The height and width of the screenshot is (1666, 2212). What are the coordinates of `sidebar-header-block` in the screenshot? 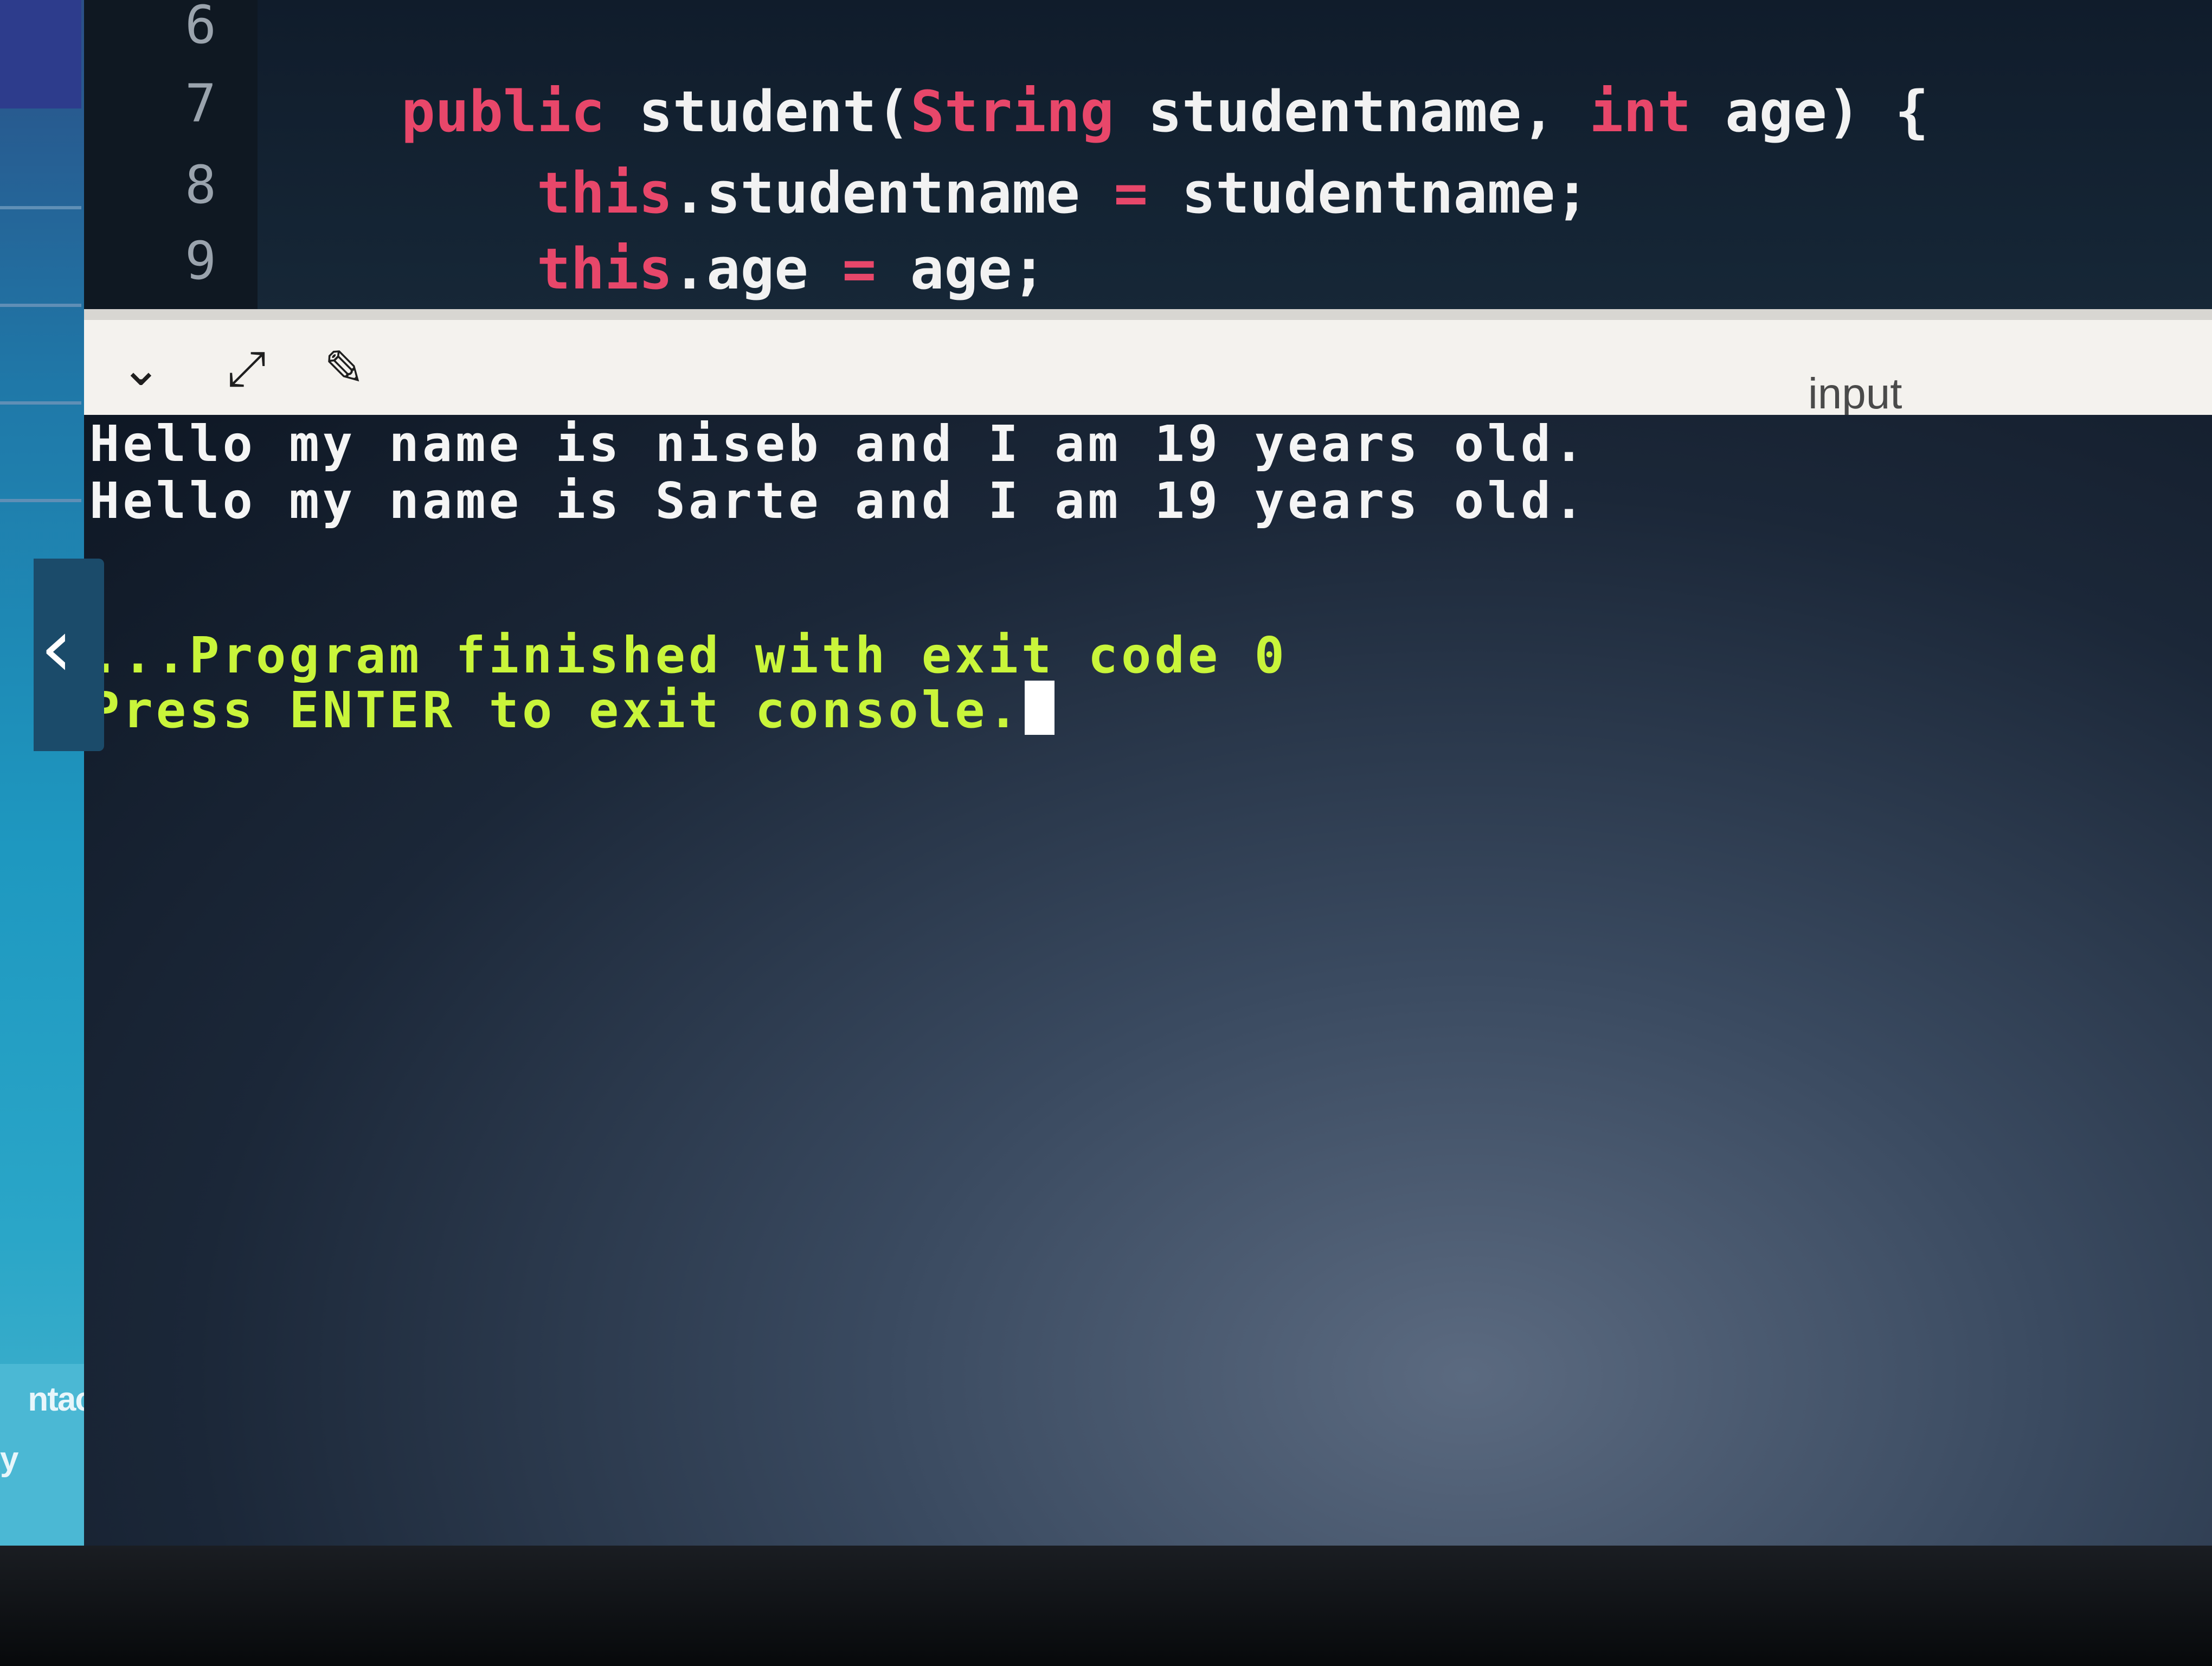 It's located at (40, 54).